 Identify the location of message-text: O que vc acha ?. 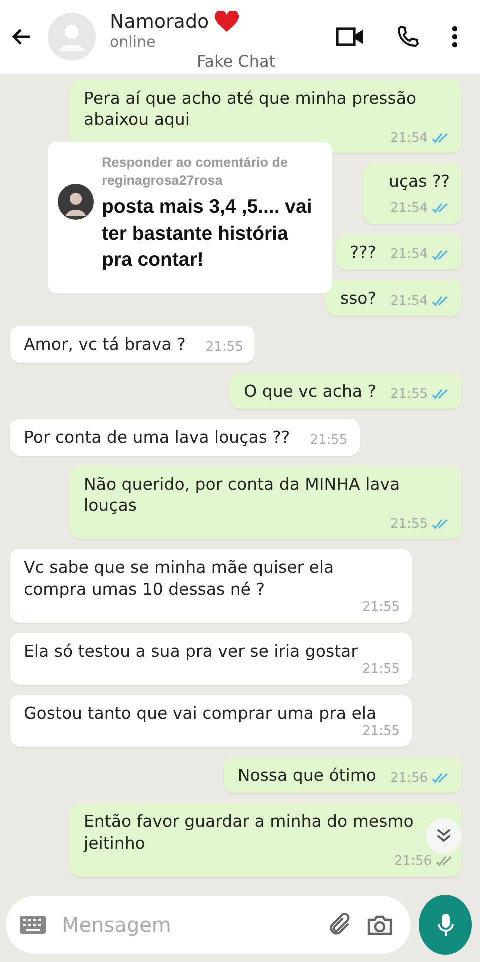
(310, 391).